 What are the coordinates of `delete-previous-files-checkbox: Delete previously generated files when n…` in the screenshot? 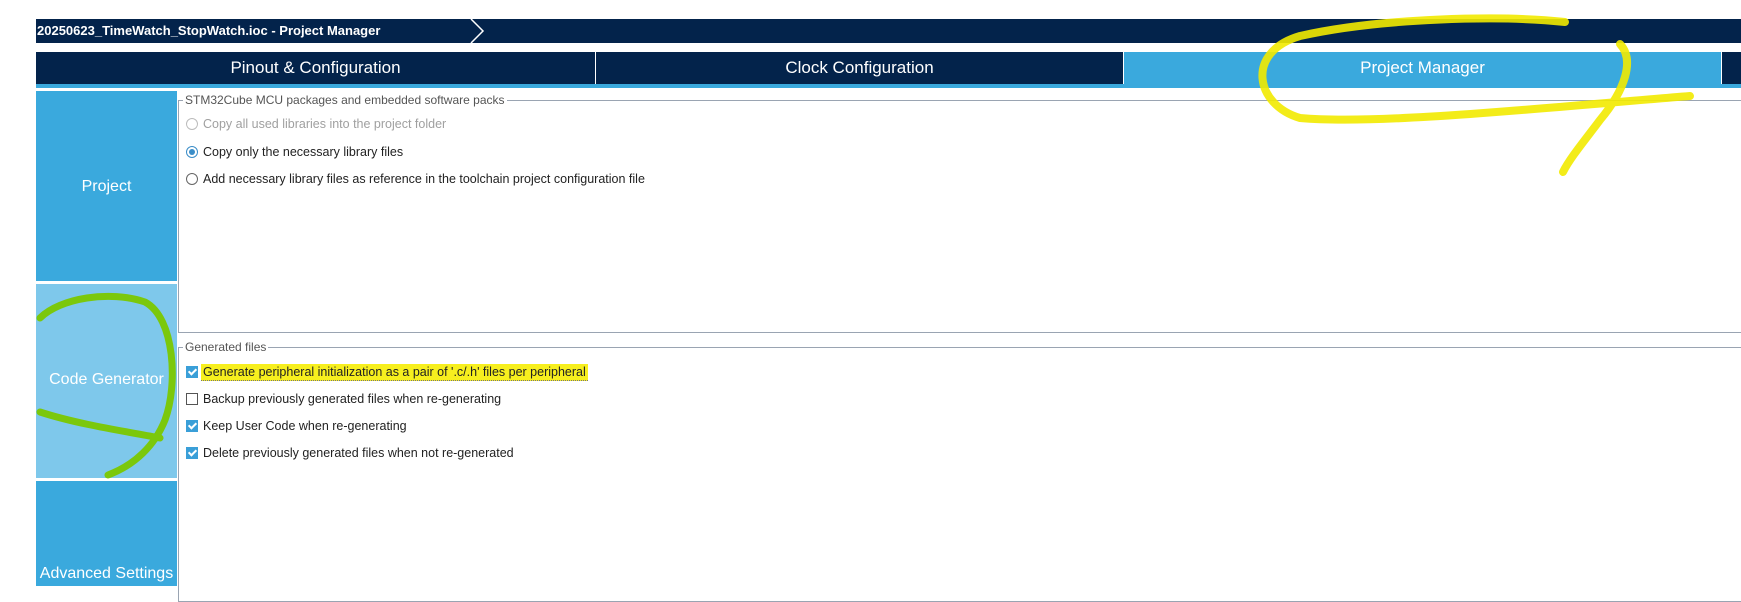 It's located at (350, 453).